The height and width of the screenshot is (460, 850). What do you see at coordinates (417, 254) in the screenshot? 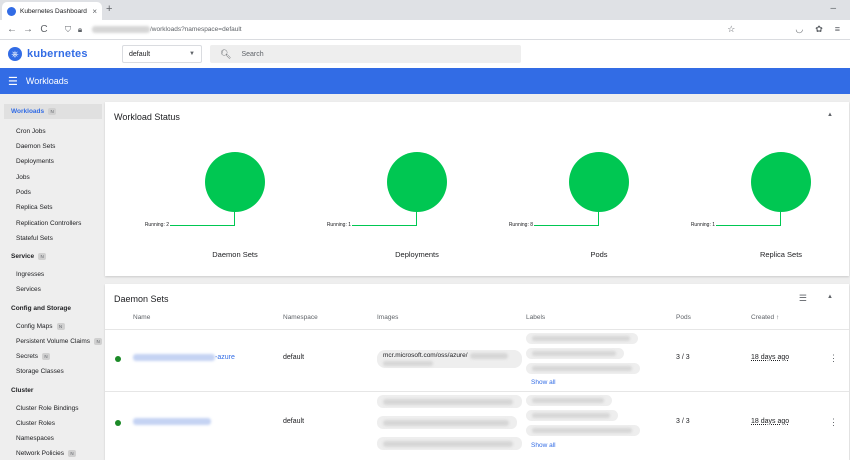
I see `status-label: Deployments` at bounding box center [417, 254].